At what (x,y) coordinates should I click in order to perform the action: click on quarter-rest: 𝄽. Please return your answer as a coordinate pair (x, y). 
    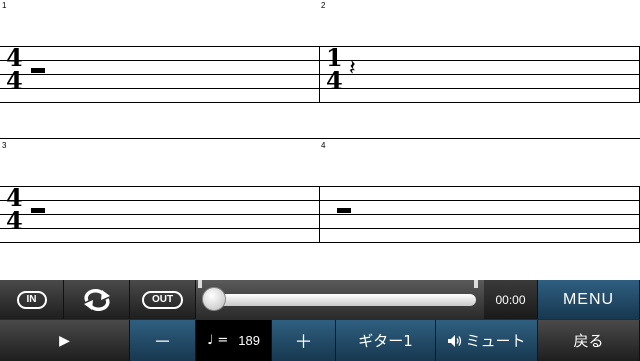
    Looking at the image, I should click on (352, 68).